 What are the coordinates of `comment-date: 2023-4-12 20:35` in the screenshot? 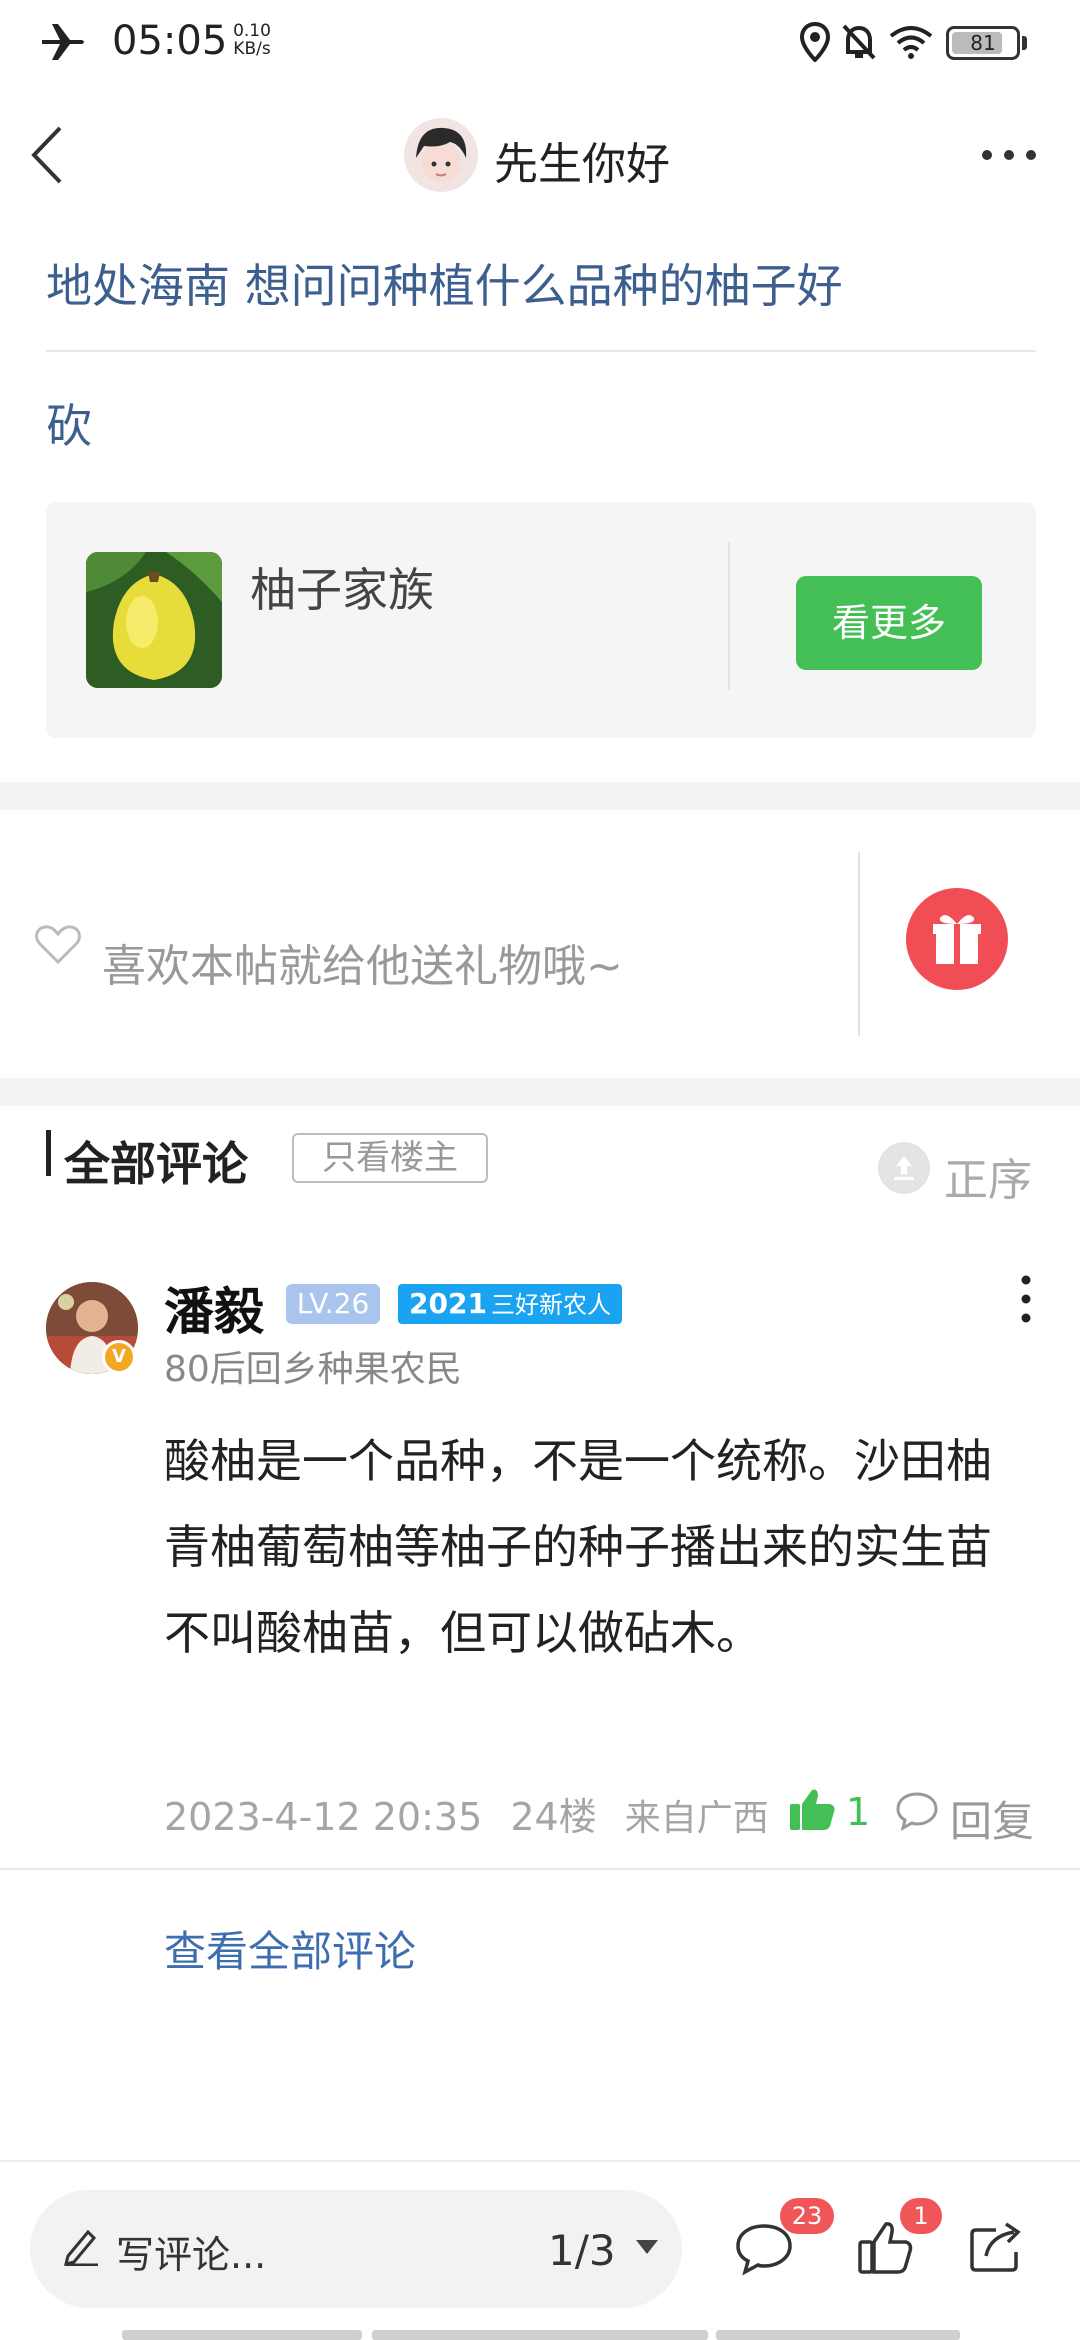 It's located at (323, 1817).